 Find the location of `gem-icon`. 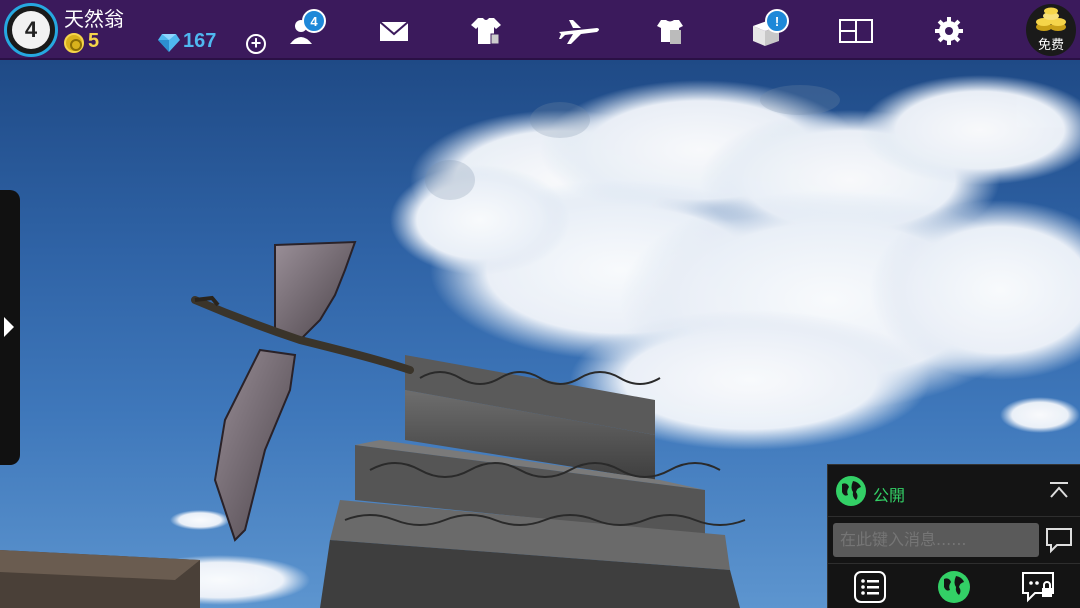

gem-icon is located at coordinates (169, 43).